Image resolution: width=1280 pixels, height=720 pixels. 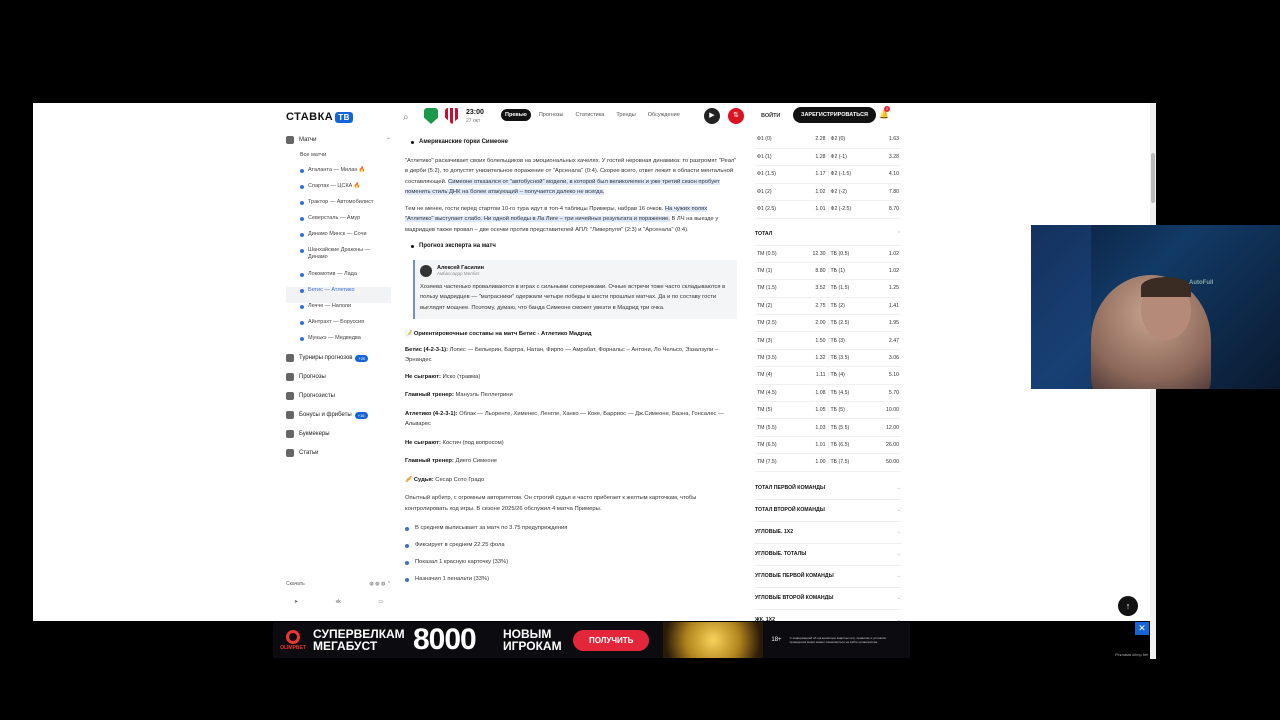 I want to click on odds-cell: ТМ (2.5) 2.00, so click(x=792, y=323).